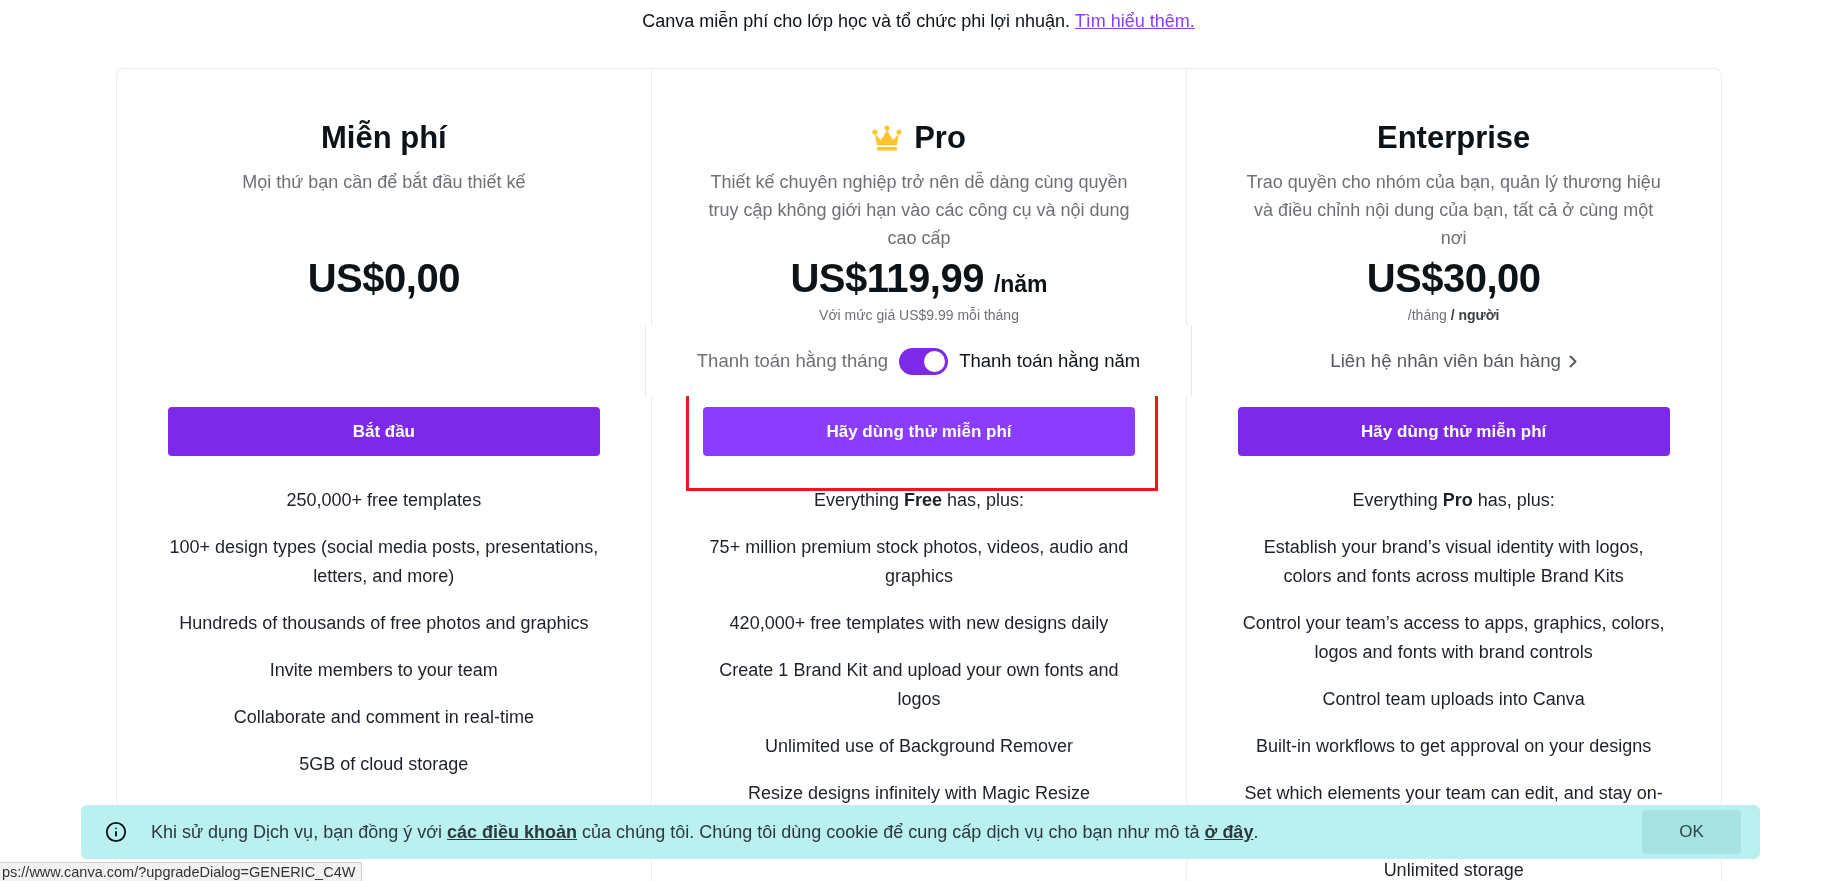 The height and width of the screenshot is (881, 1837). I want to click on feature-text: Unlimited use of Background Remover, so click(919, 746).